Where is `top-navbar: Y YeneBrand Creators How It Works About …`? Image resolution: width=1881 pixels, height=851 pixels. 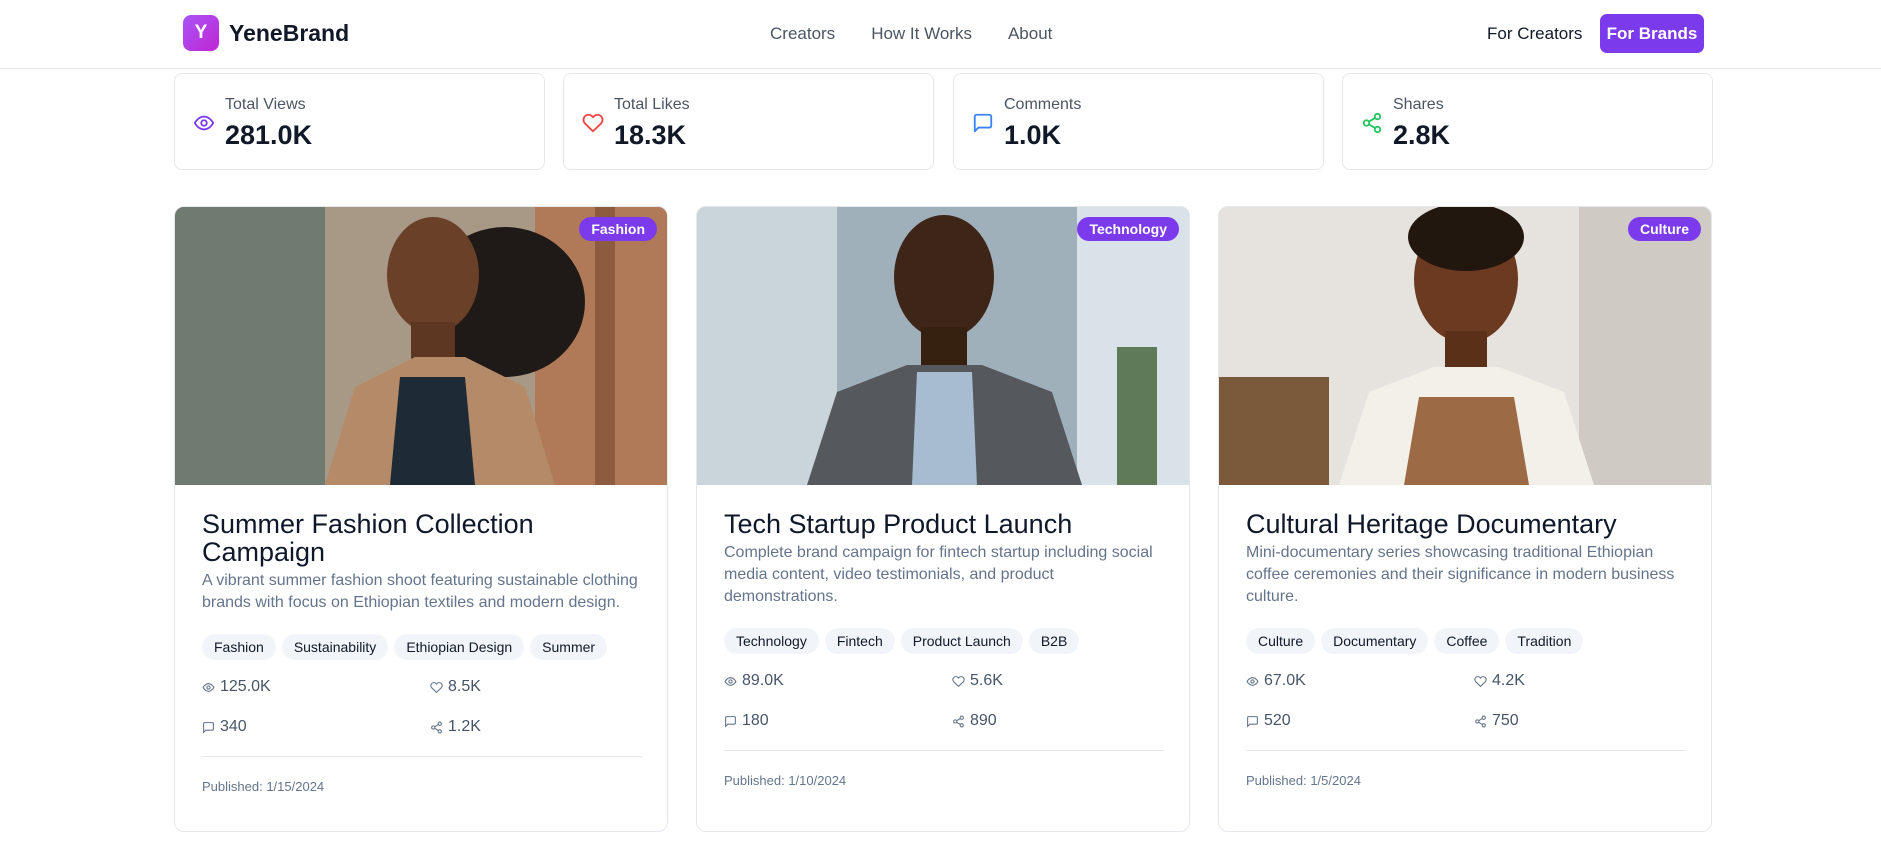 top-navbar: Y YeneBrand Creators How It Works About … is located at coordinates (940, 34).